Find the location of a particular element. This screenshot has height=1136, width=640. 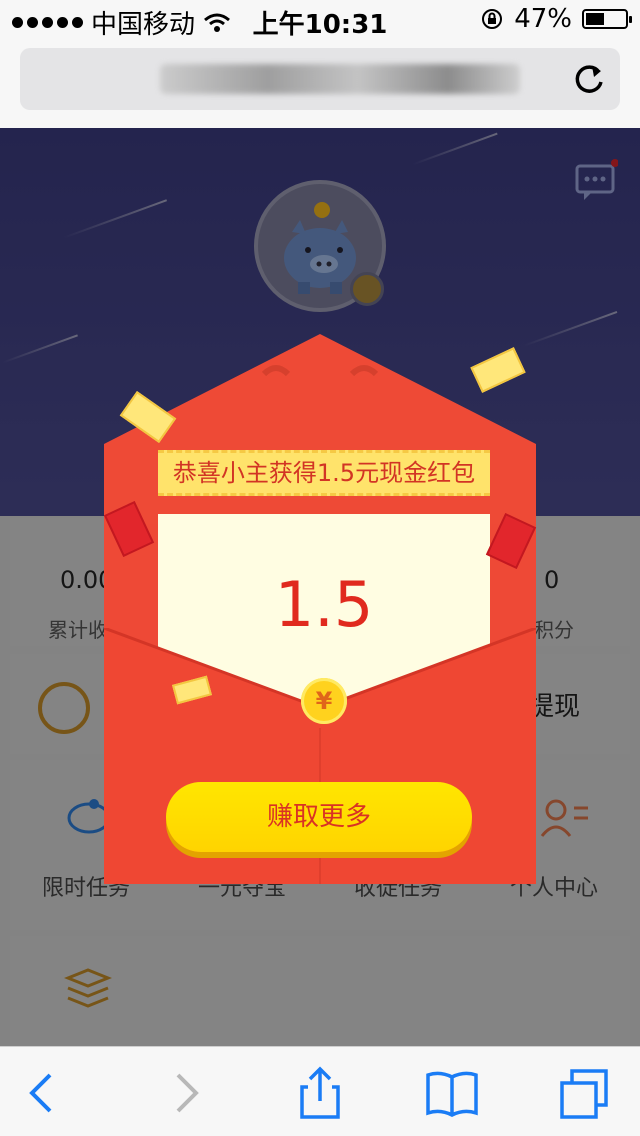

status-right: 47% is located at coordinates (556, 19).